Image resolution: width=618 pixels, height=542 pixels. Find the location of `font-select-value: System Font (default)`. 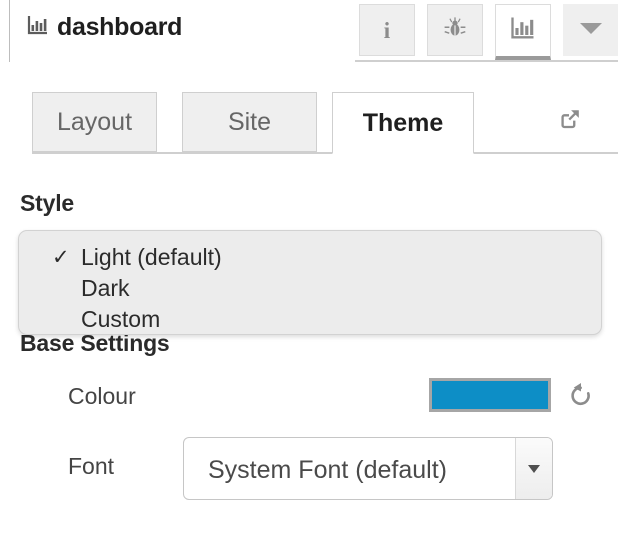

font-select-value: System Font (default) is located at coordinates (327, 470).